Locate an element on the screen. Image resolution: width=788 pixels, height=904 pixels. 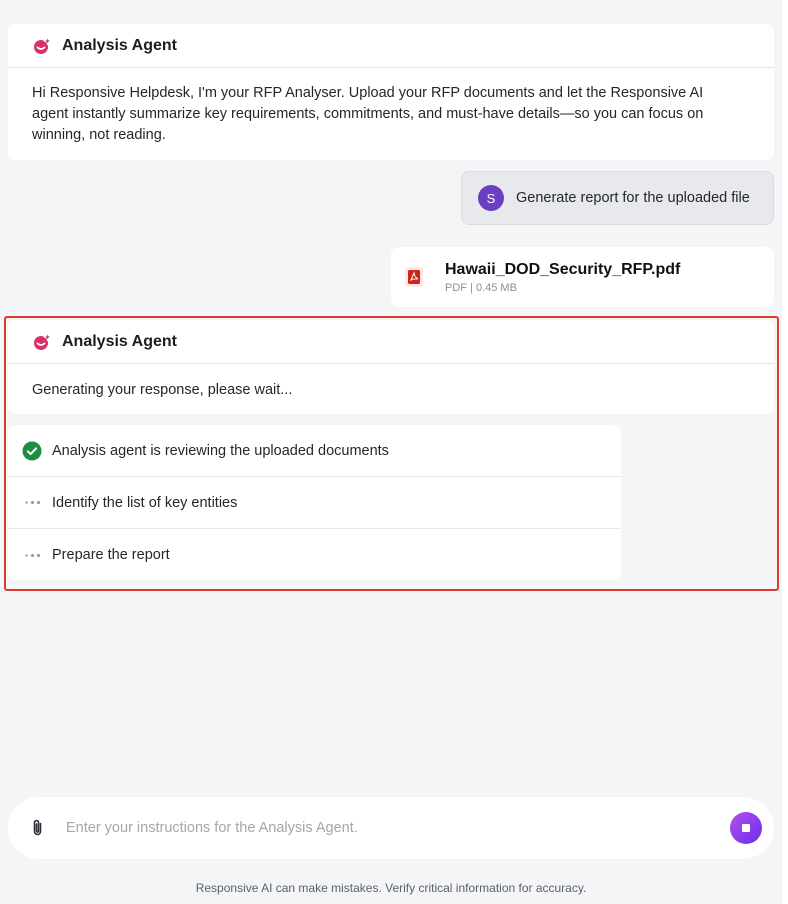
paperclip-icon is located at coordinates (38, 828).